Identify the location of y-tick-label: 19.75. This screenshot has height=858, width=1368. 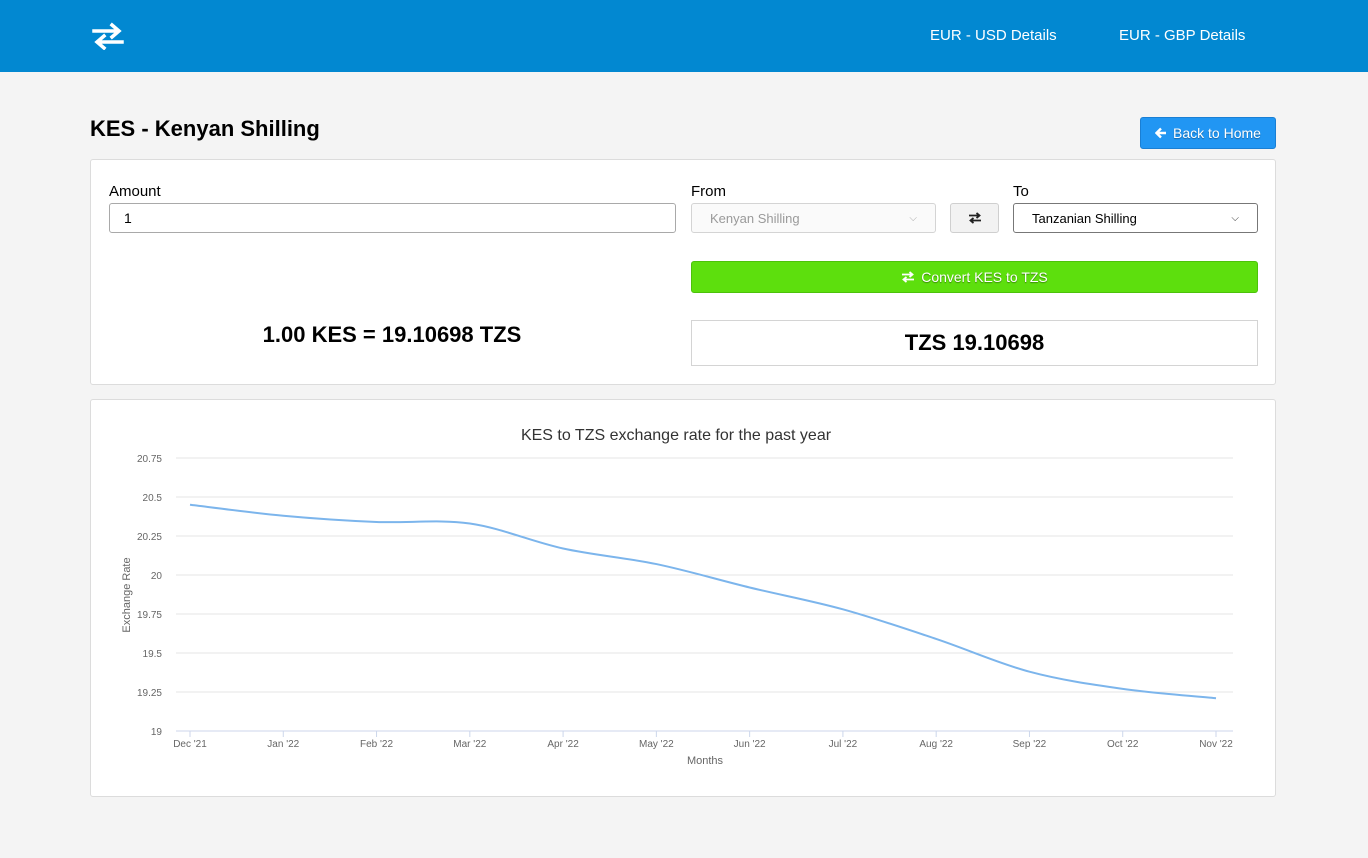
(149, 615).